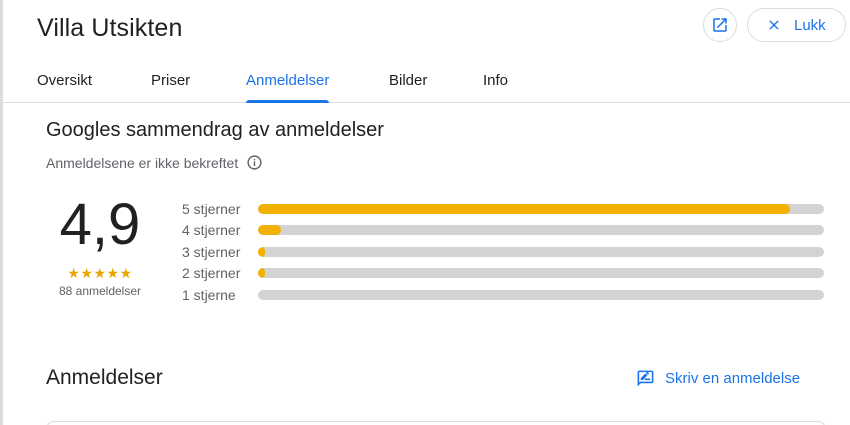 The image size is (850, 425). What do you see at coordinates (215, 130) in the screenshot?
I see `review-summary-title: Googles sammendrag av anmeldelser` at bounding box center [215, 130].